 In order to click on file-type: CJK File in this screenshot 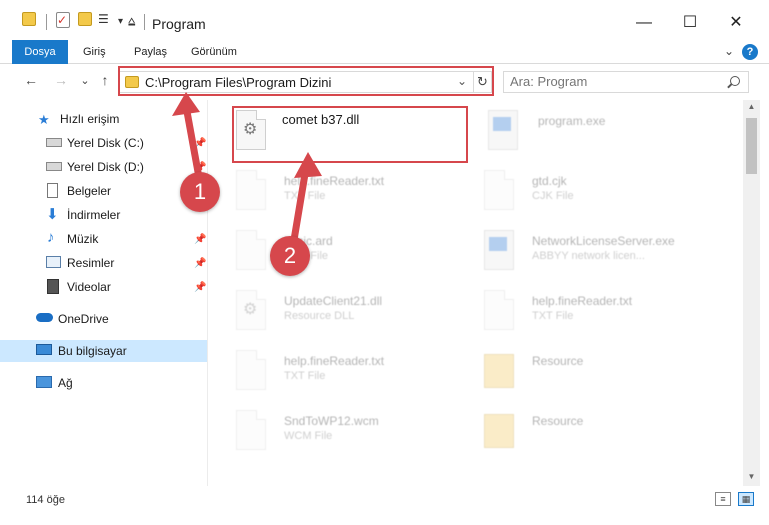, I will do `click(553, 196)`.